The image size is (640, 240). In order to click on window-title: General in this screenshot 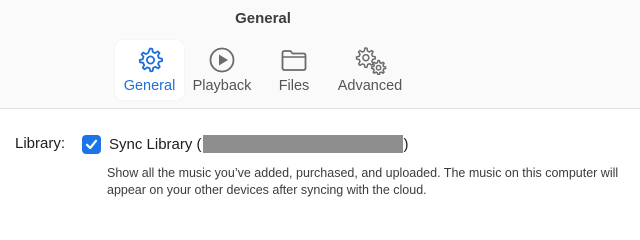, I will do `click(263, 18)`.